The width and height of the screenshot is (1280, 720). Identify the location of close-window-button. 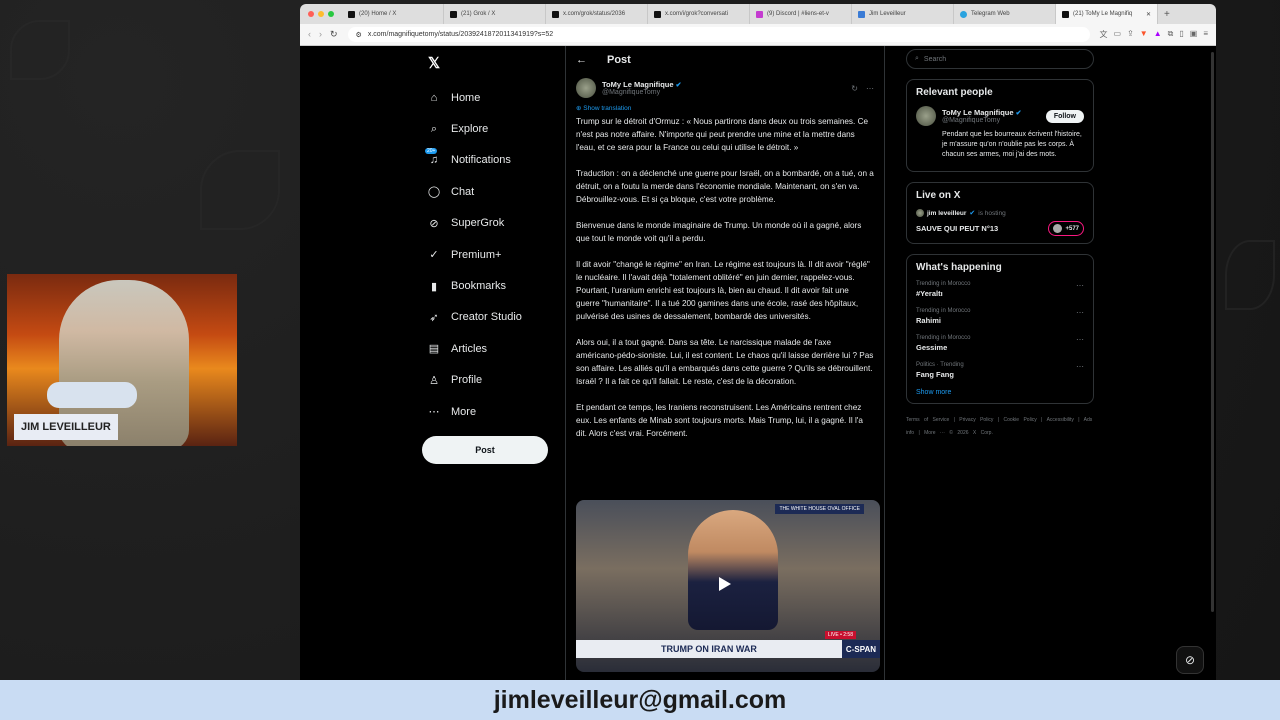
(311, 14).